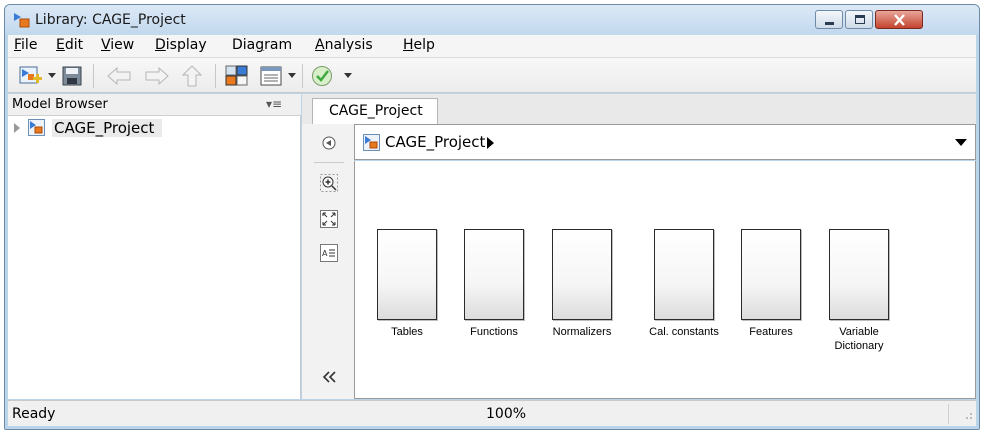 The width and height of the screenshot is (984, 433). Describe the element at coordinates (274, 104) in the screenshot. I see `panel-menu-icon: ▾≡` at that location.